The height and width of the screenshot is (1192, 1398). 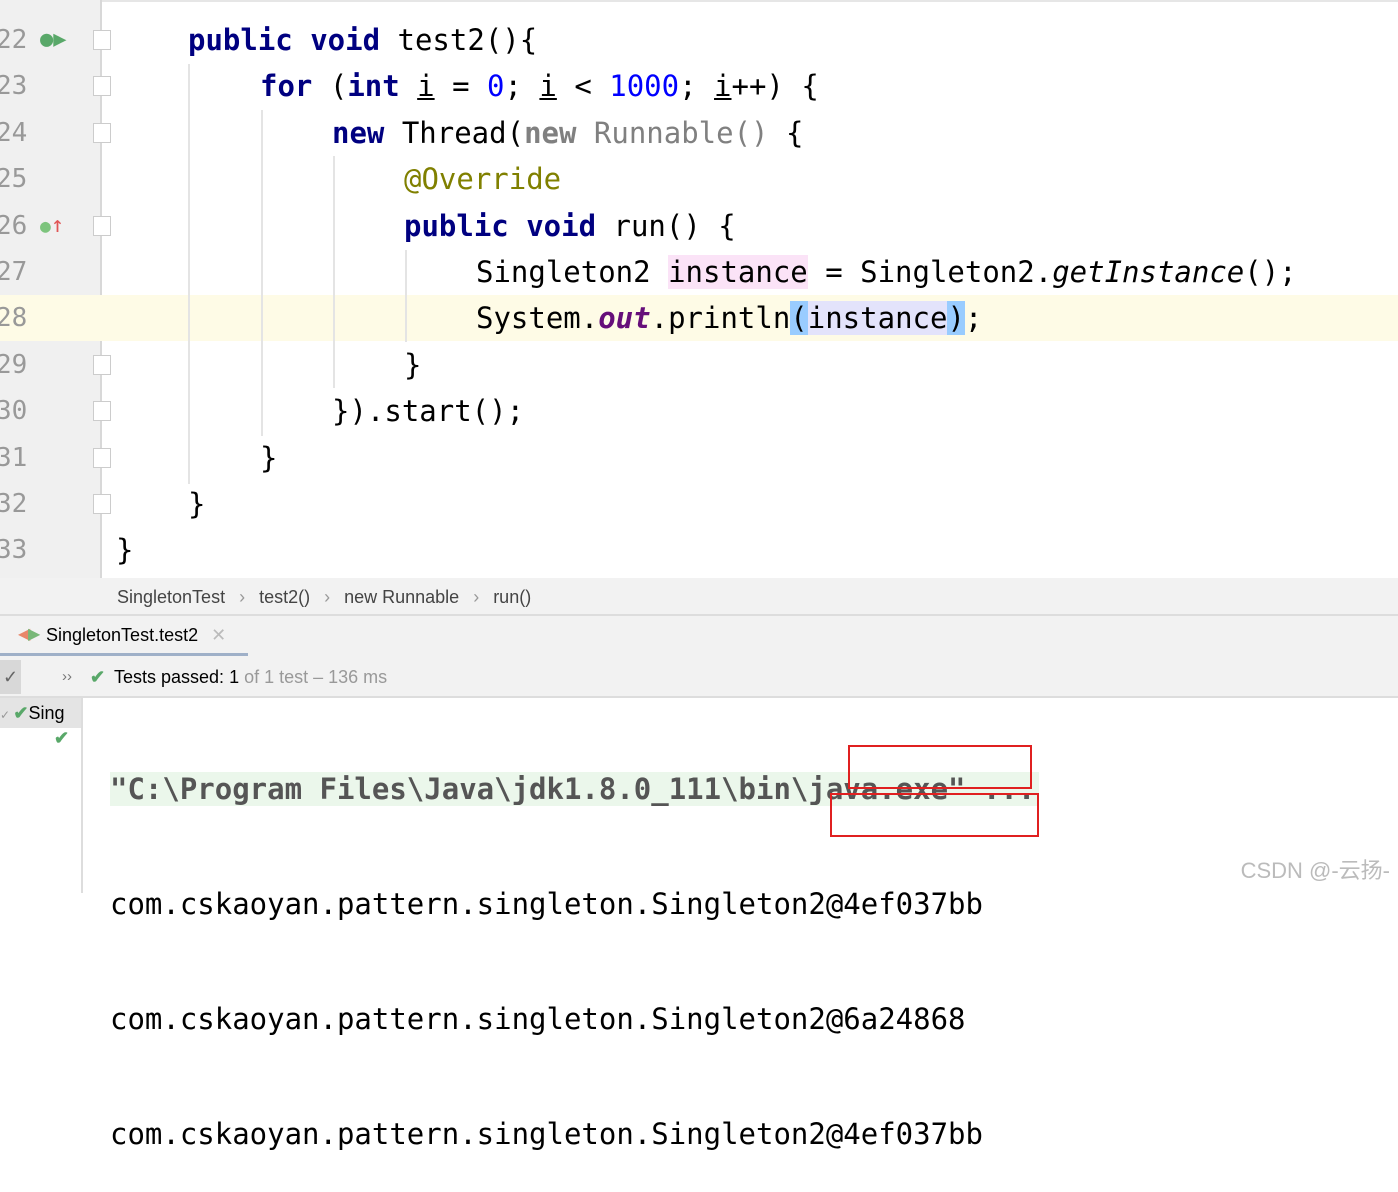 I want to click on code-token: int, so click(x=382, y=86).